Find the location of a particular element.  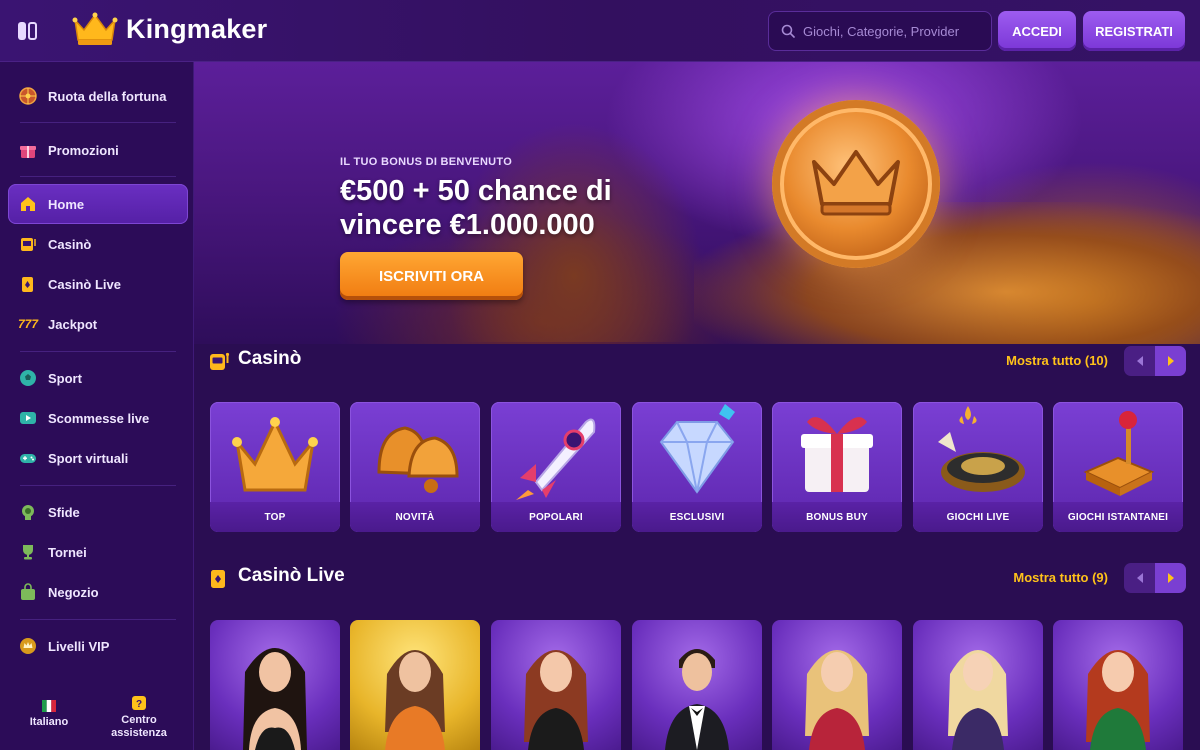

signup-now-button: ISCRIVITI ORA is located at coordinates (431, 276).